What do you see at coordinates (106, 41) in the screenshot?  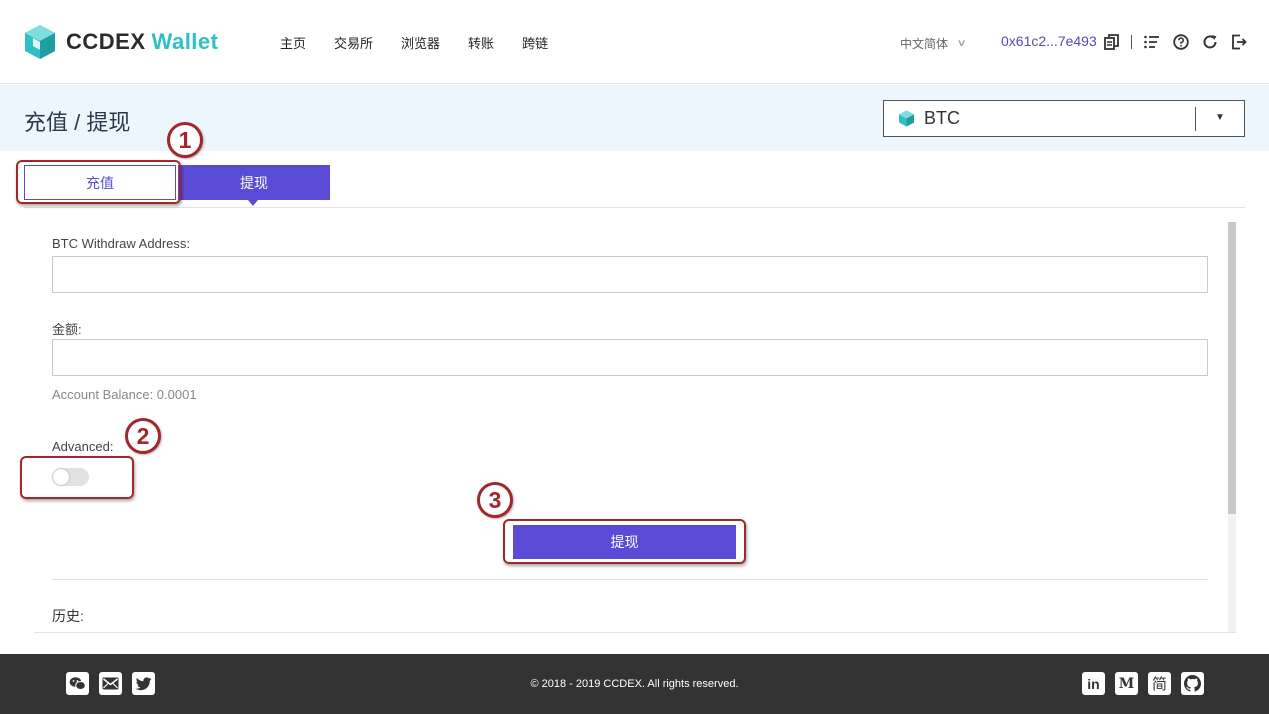 I see `logo-text-ccdex: CCDEX` at bounding box center [106, 41].